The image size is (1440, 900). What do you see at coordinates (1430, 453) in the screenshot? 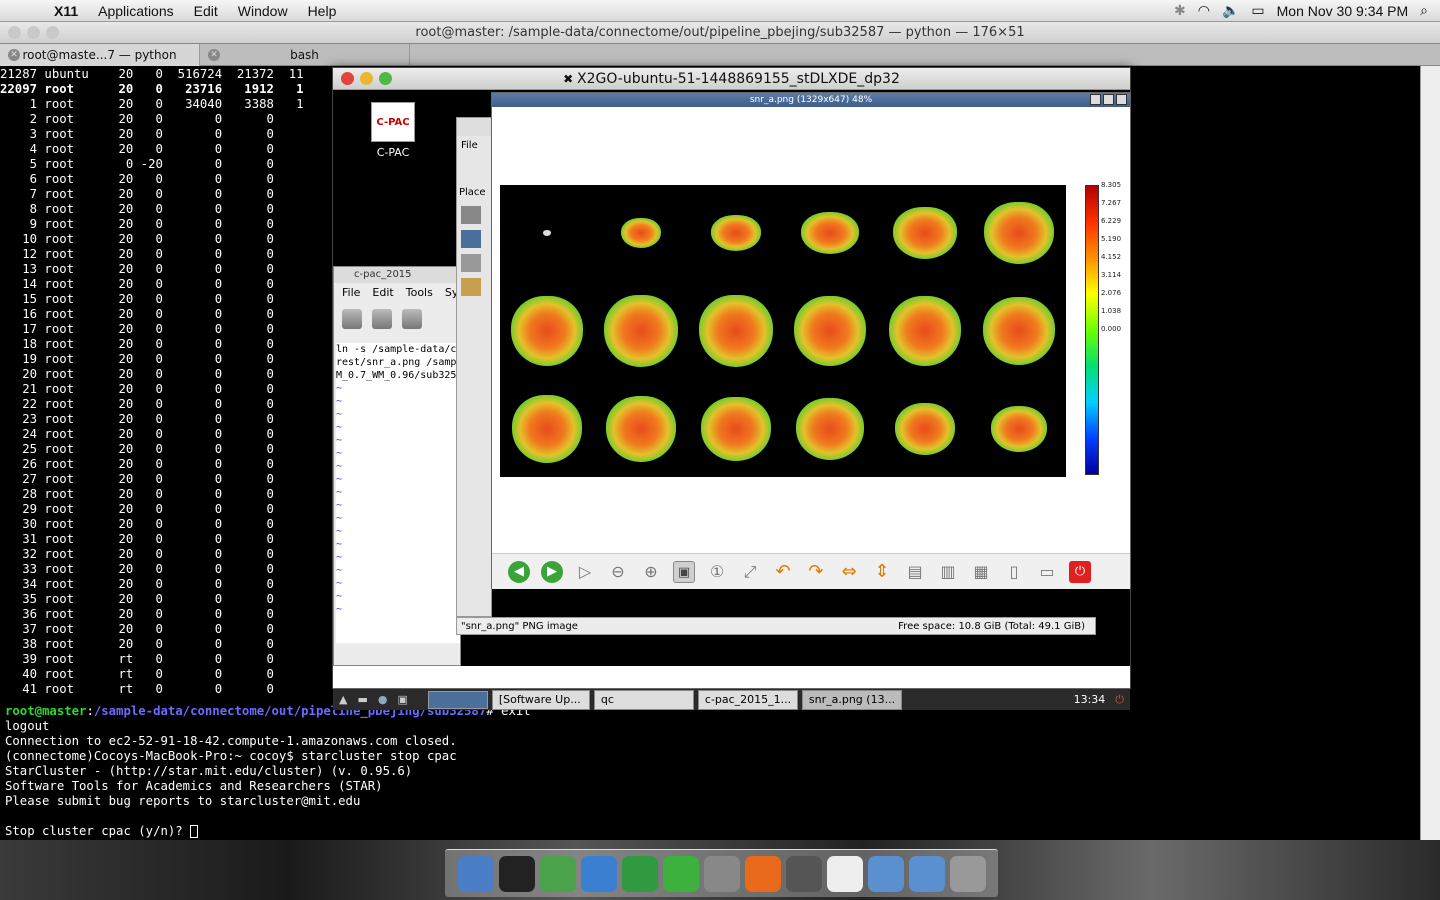
I see `terminal-scrollbar` at bounding box center [1430, 453].